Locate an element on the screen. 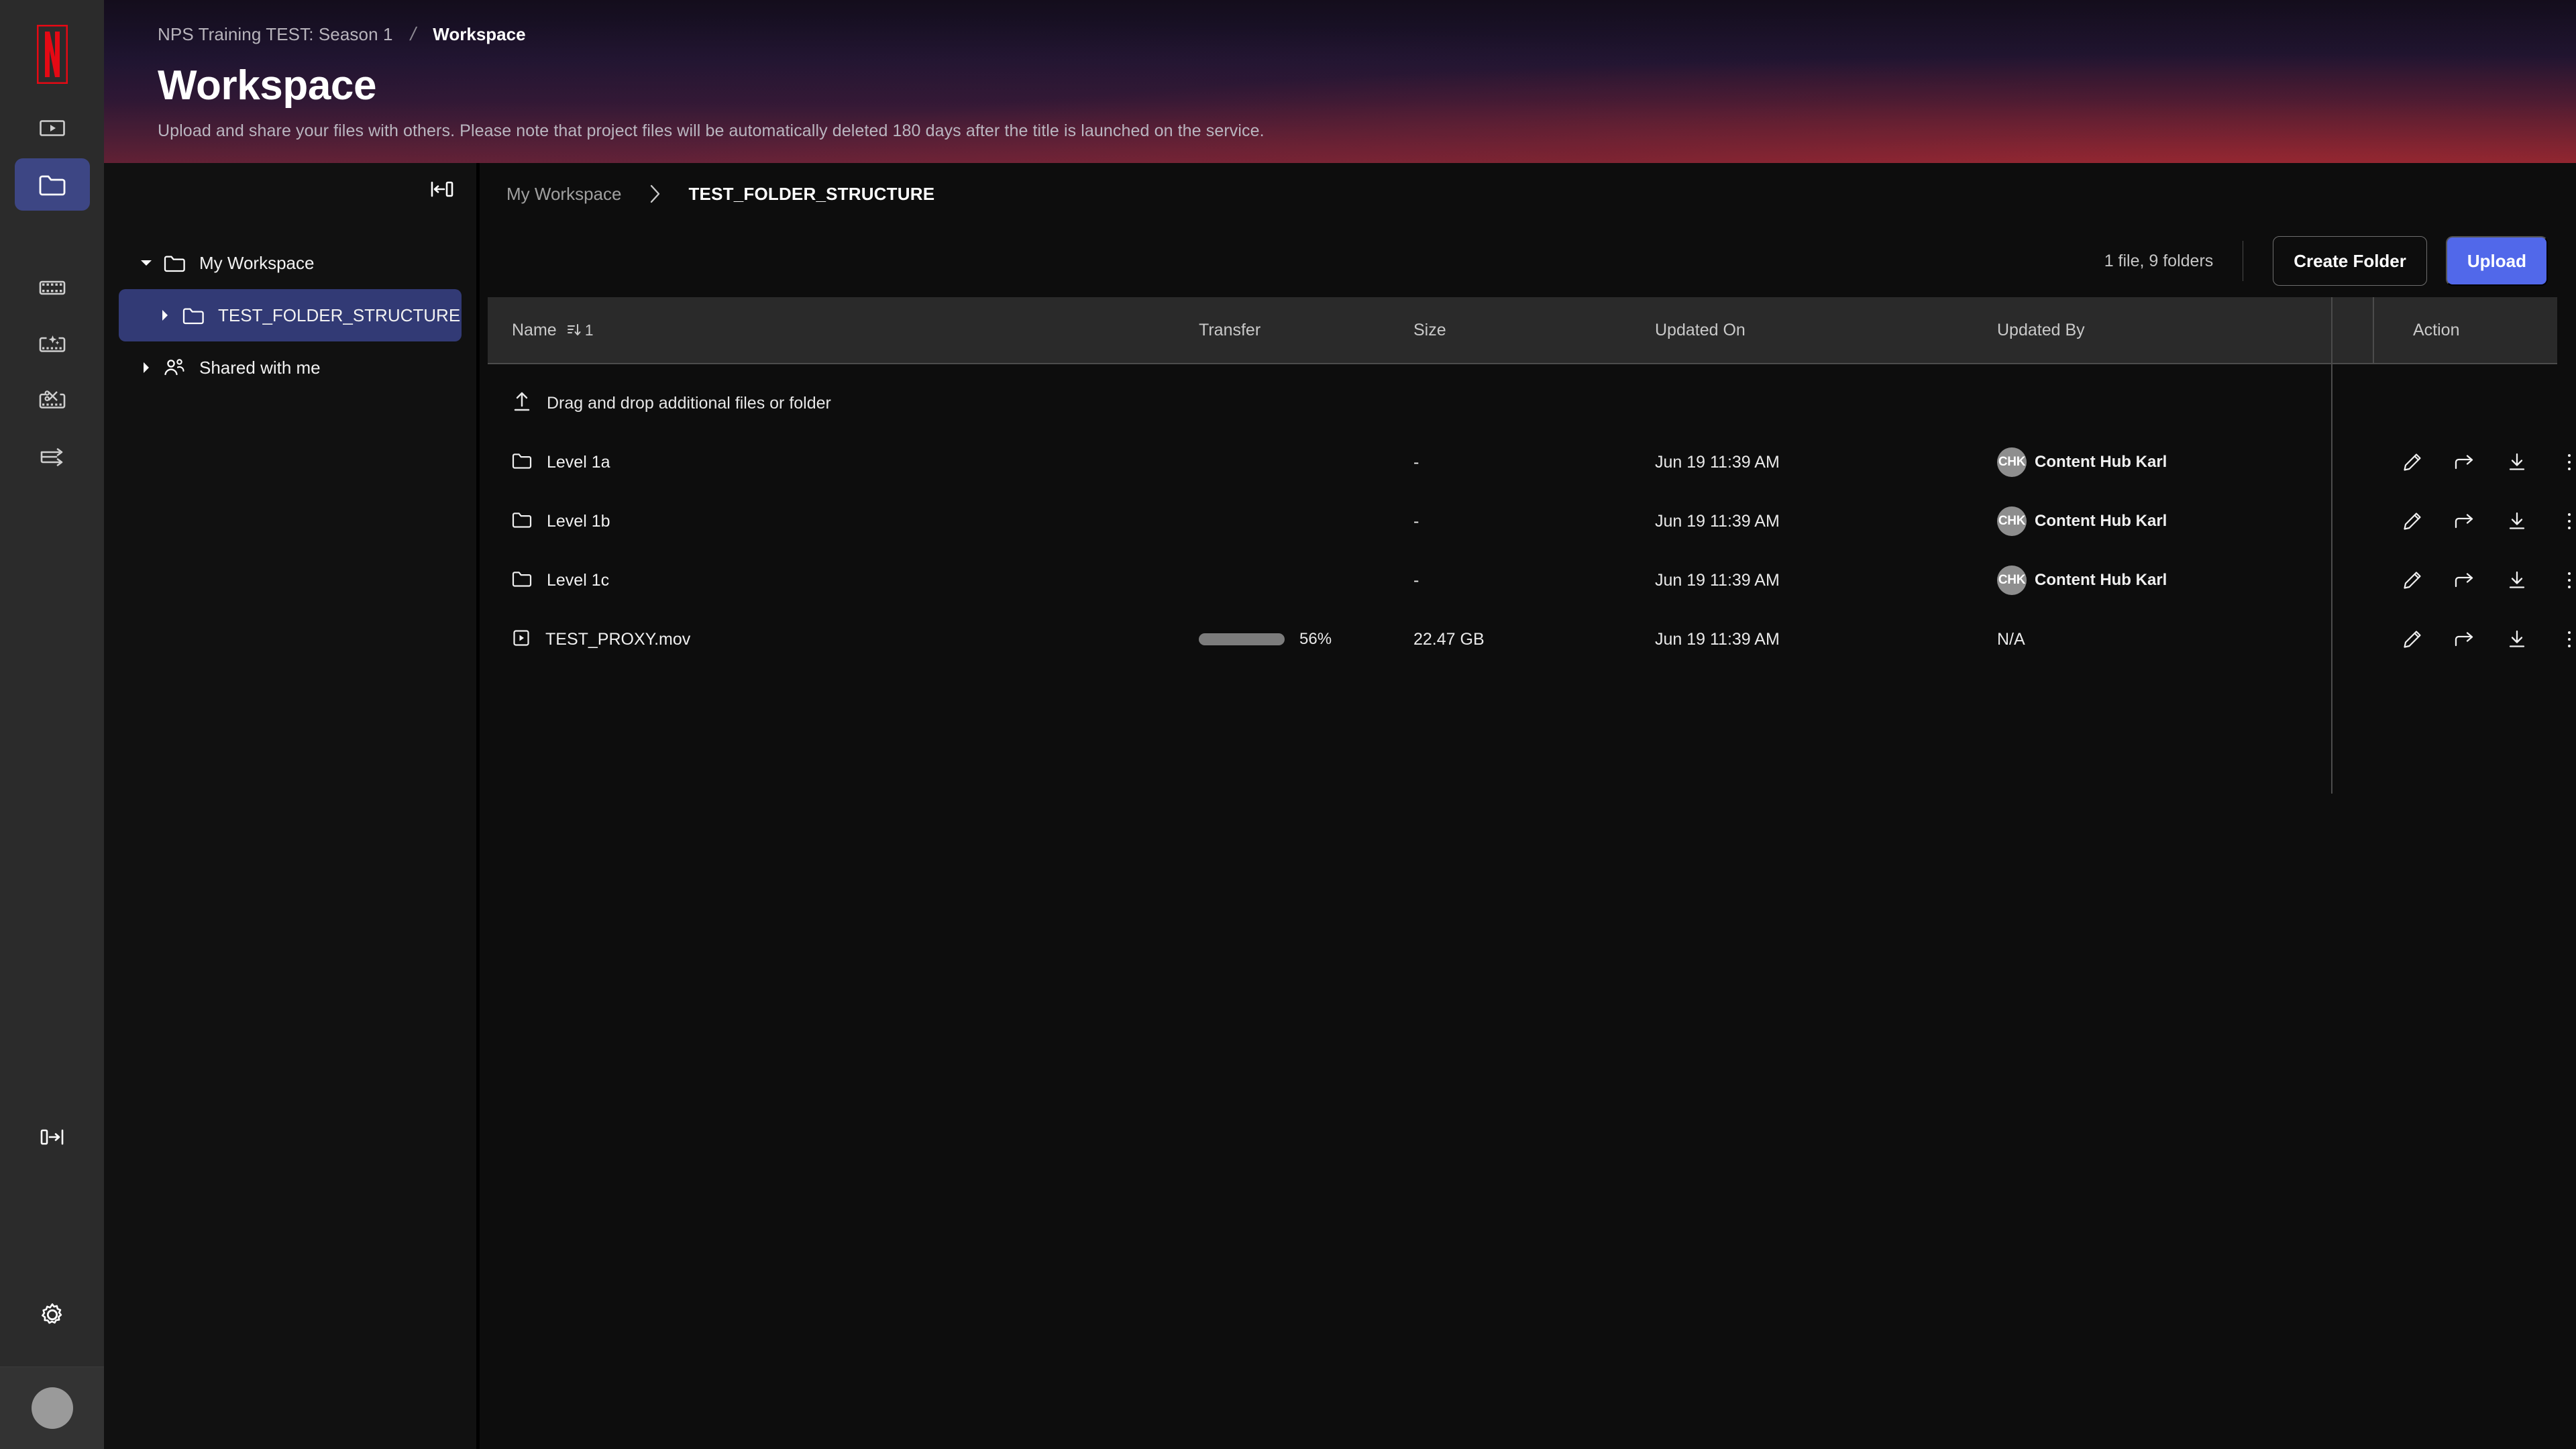 The image size is (2576, 1449). row-actions is located at coordinates (2474, 462).